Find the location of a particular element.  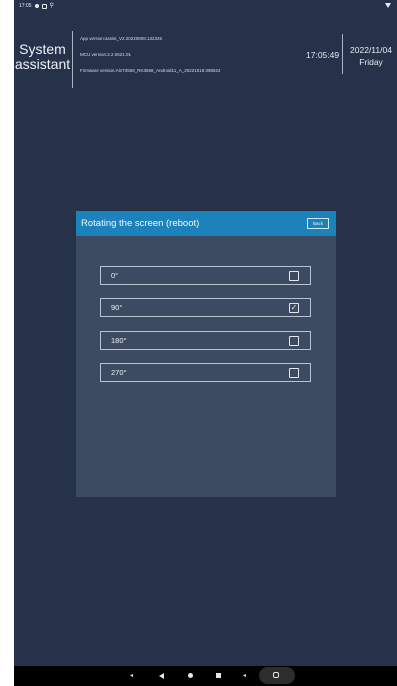

app-version: App version:assist_V2.20220808.132345 is located at coordinates (121, 38).